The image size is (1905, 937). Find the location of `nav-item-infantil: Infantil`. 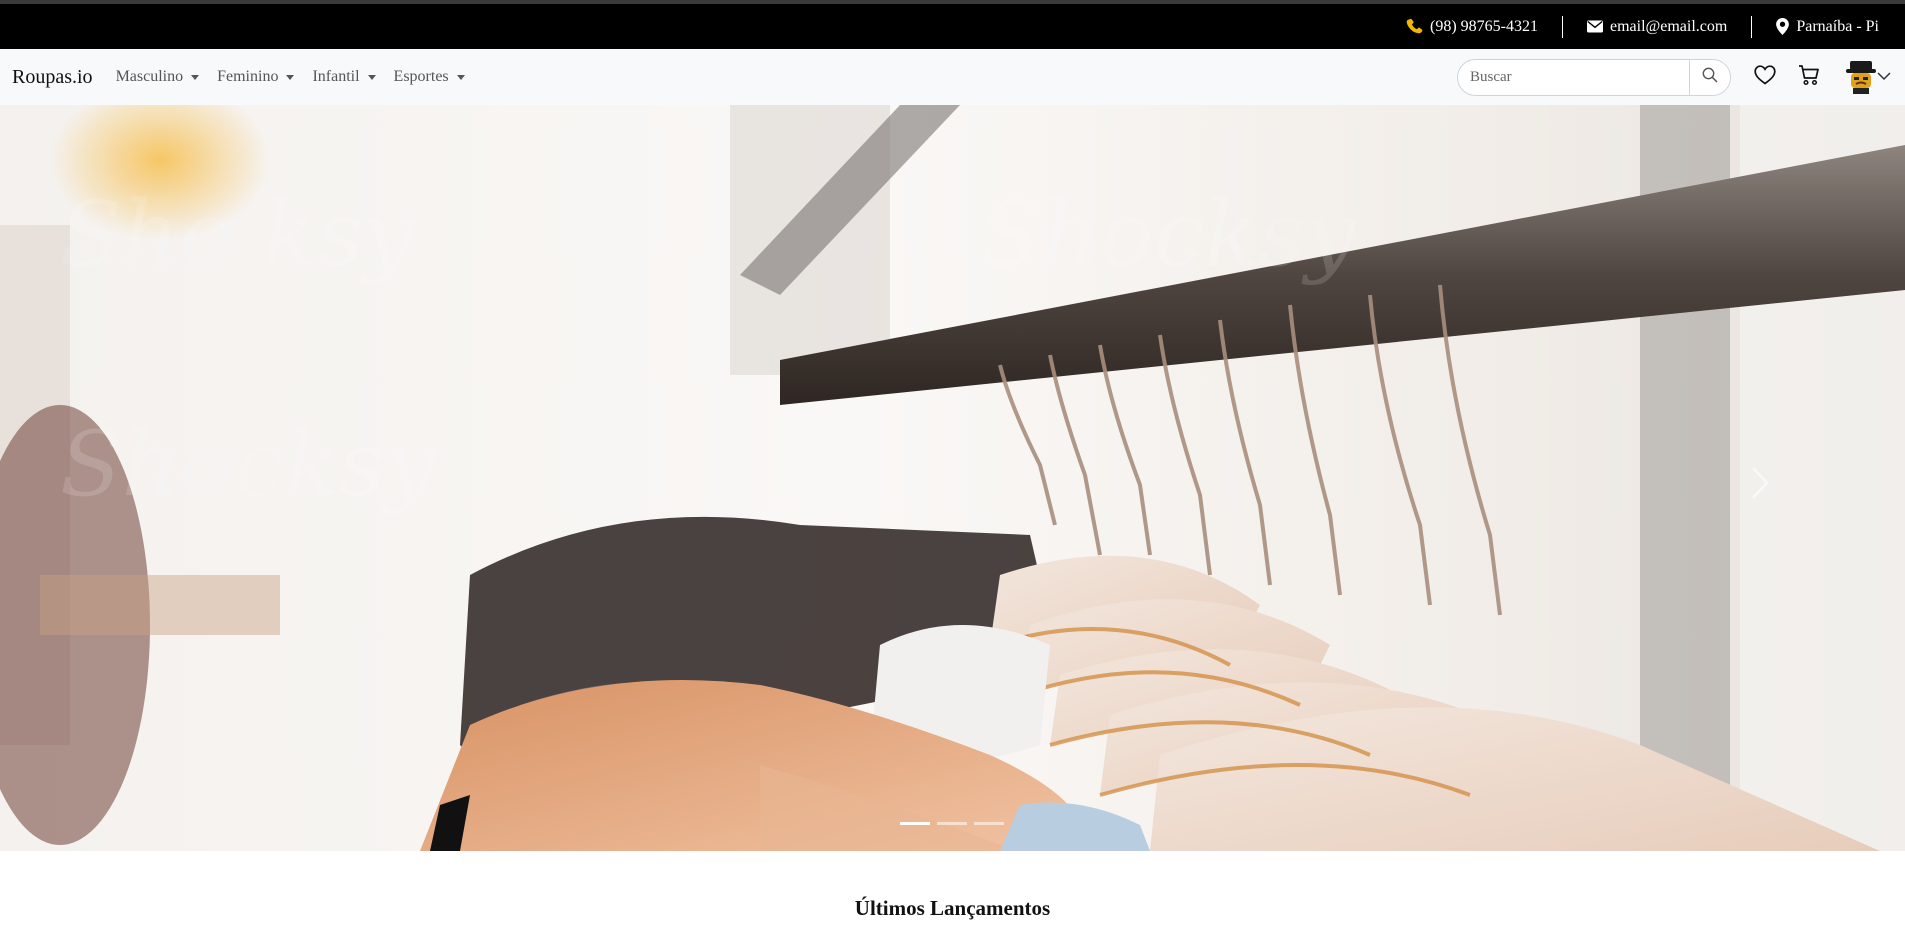

nav-item-infantil: Infantil is located at coordinates (344, 77).